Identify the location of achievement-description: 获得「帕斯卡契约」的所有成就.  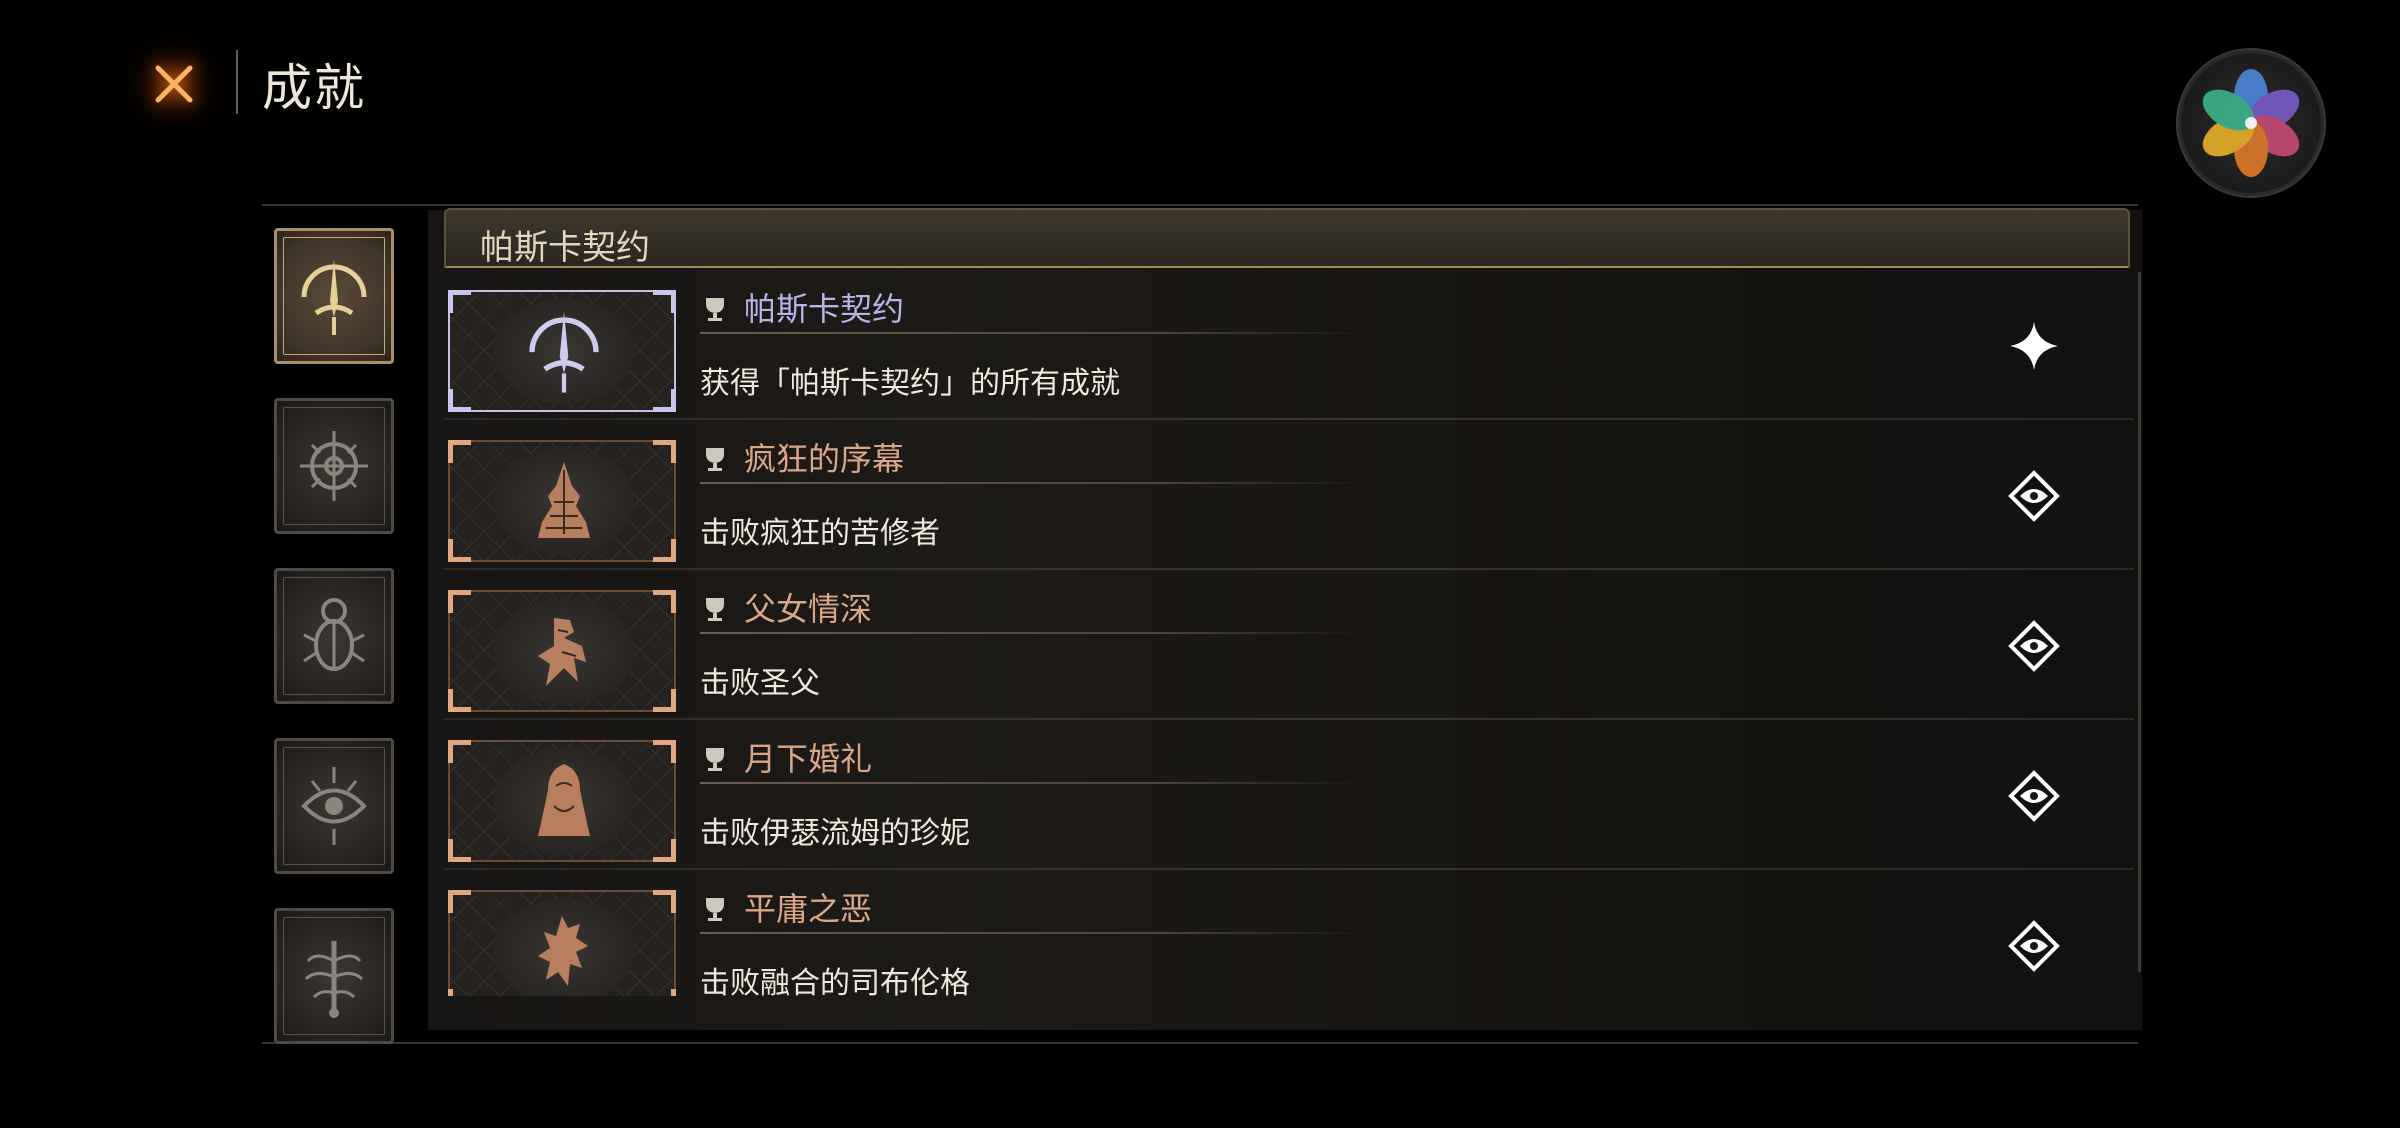
(910, 383).